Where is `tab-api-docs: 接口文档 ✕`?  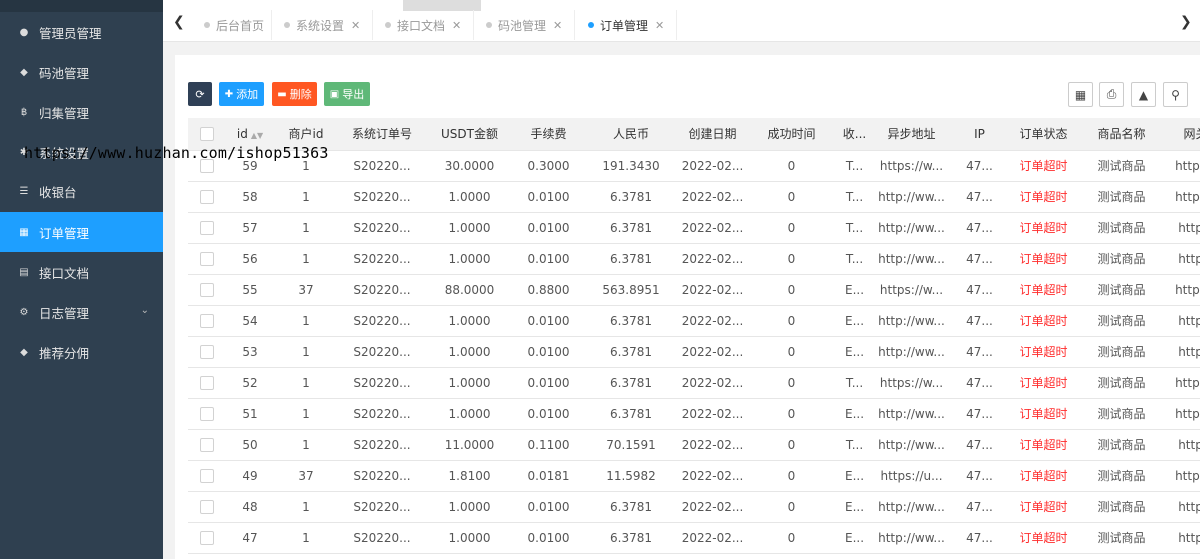
tab-api-docs: 接口文档 ✕ is located at coordinates (423, 25).